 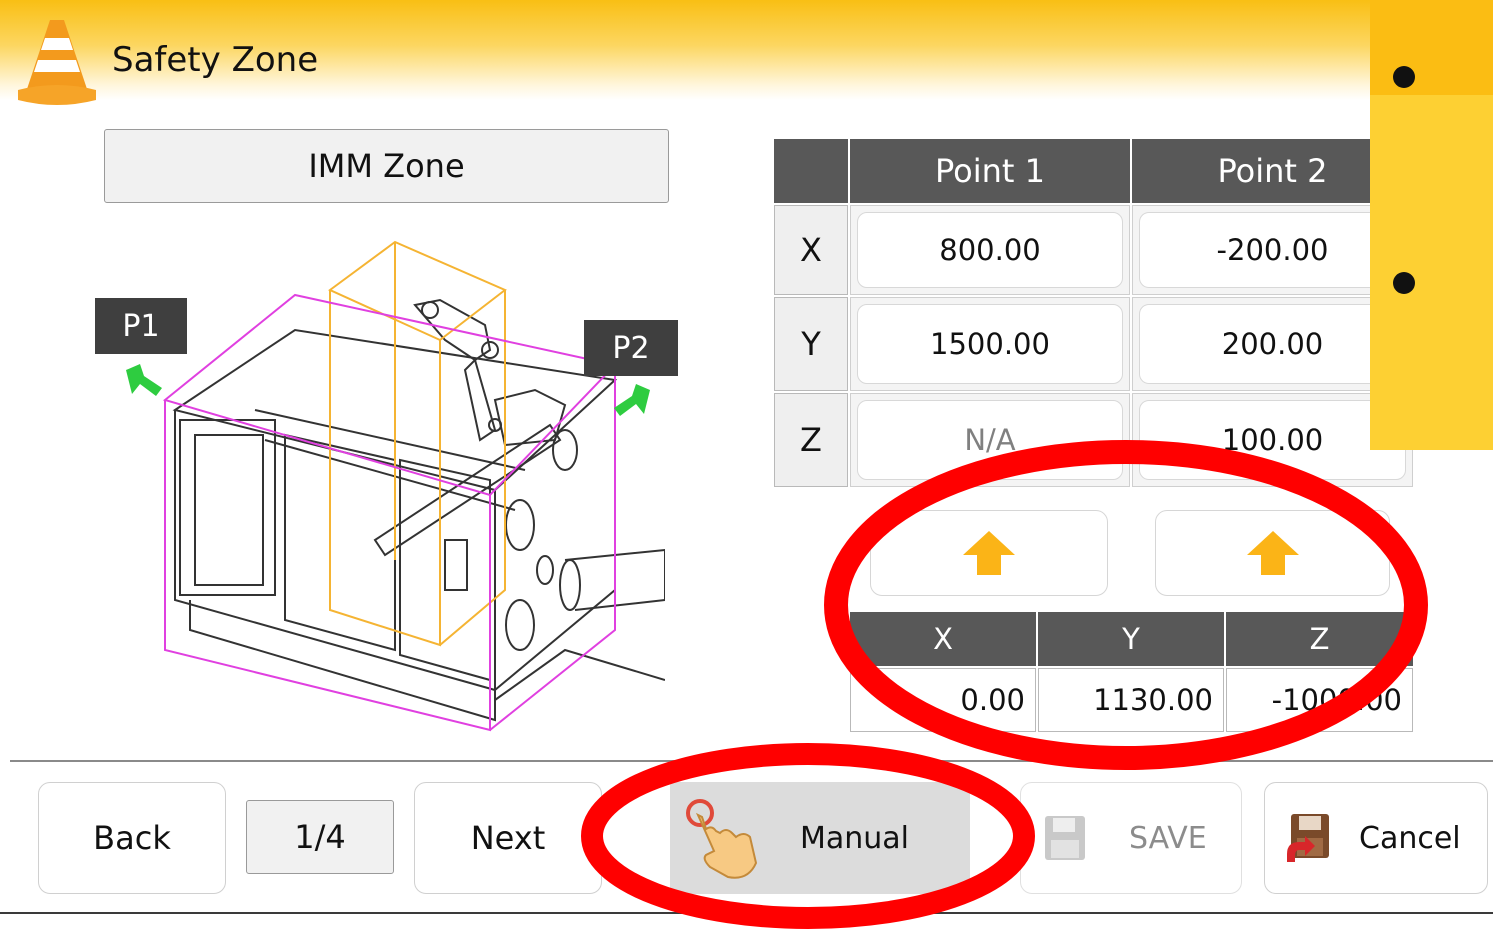 I want to click on point1-x-field: 800.00, so click(x=990, y=250).